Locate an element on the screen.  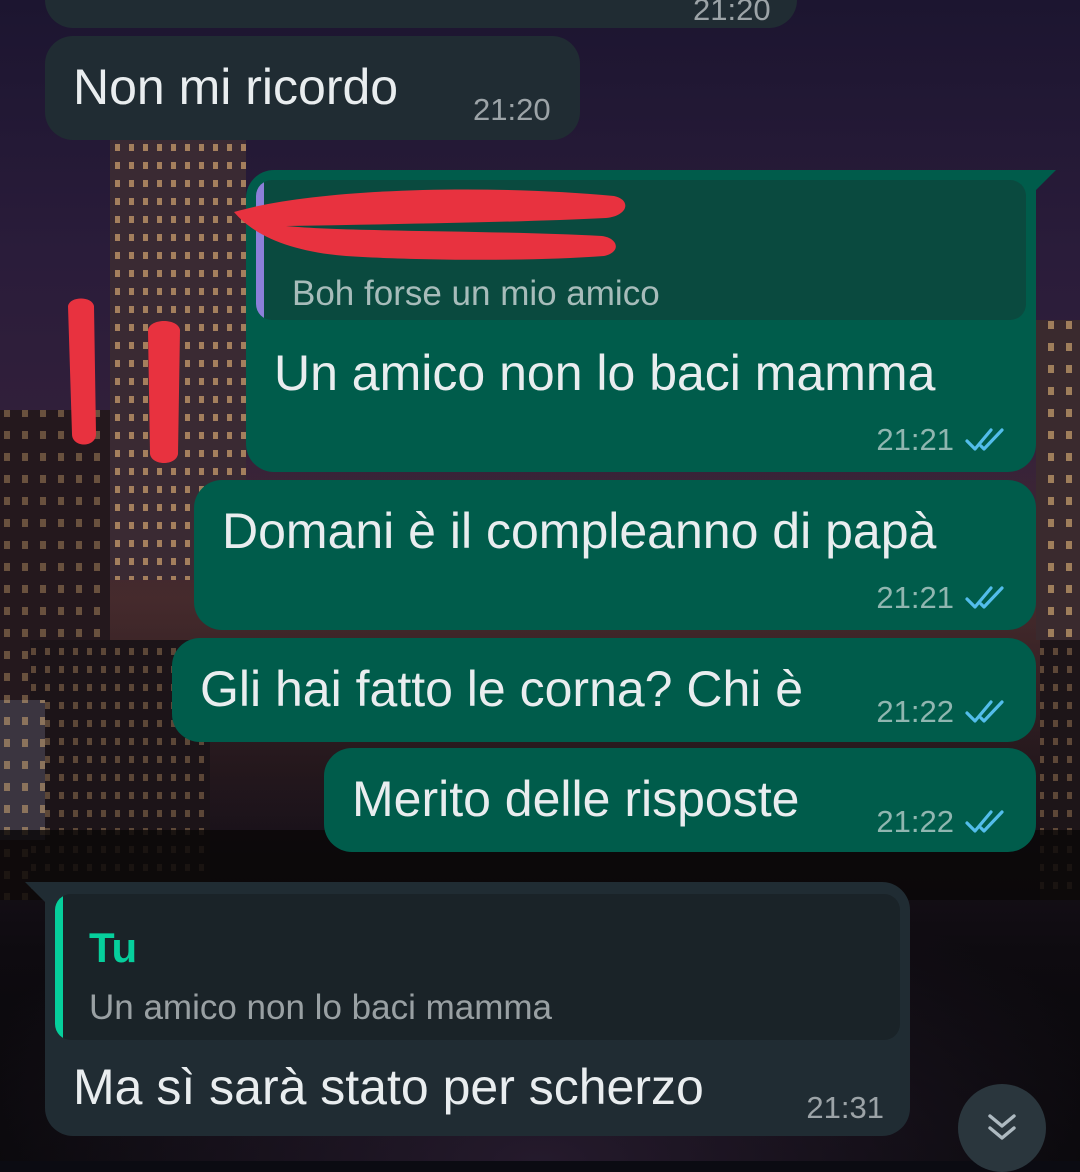
quoted-message: Tu Un amico non lo baci mamma is located at coordinates (477, 967).